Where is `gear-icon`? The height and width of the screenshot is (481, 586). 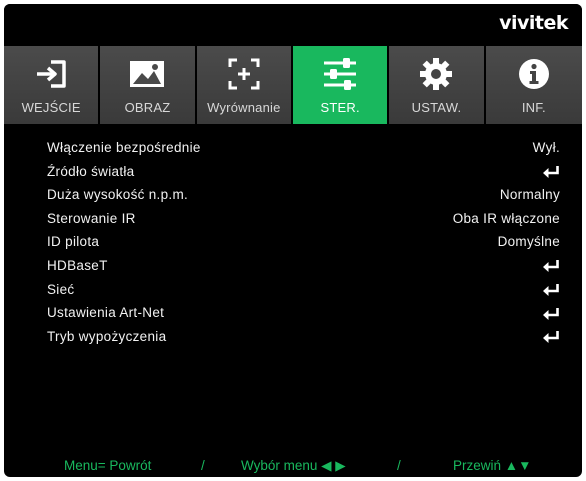 gear-icon is located at coordinates (436, 74).